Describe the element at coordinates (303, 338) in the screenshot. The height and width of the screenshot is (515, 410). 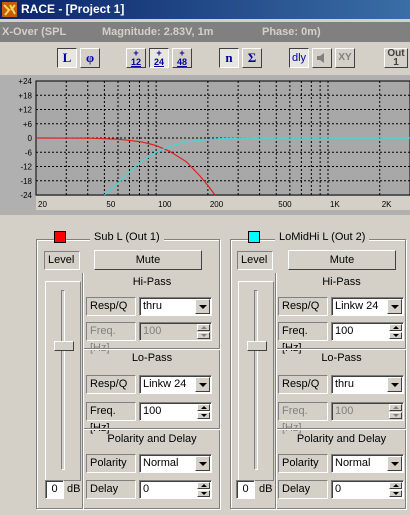
I see `channel-2-hp-freq-label: Freq.[Hz]` at that location.